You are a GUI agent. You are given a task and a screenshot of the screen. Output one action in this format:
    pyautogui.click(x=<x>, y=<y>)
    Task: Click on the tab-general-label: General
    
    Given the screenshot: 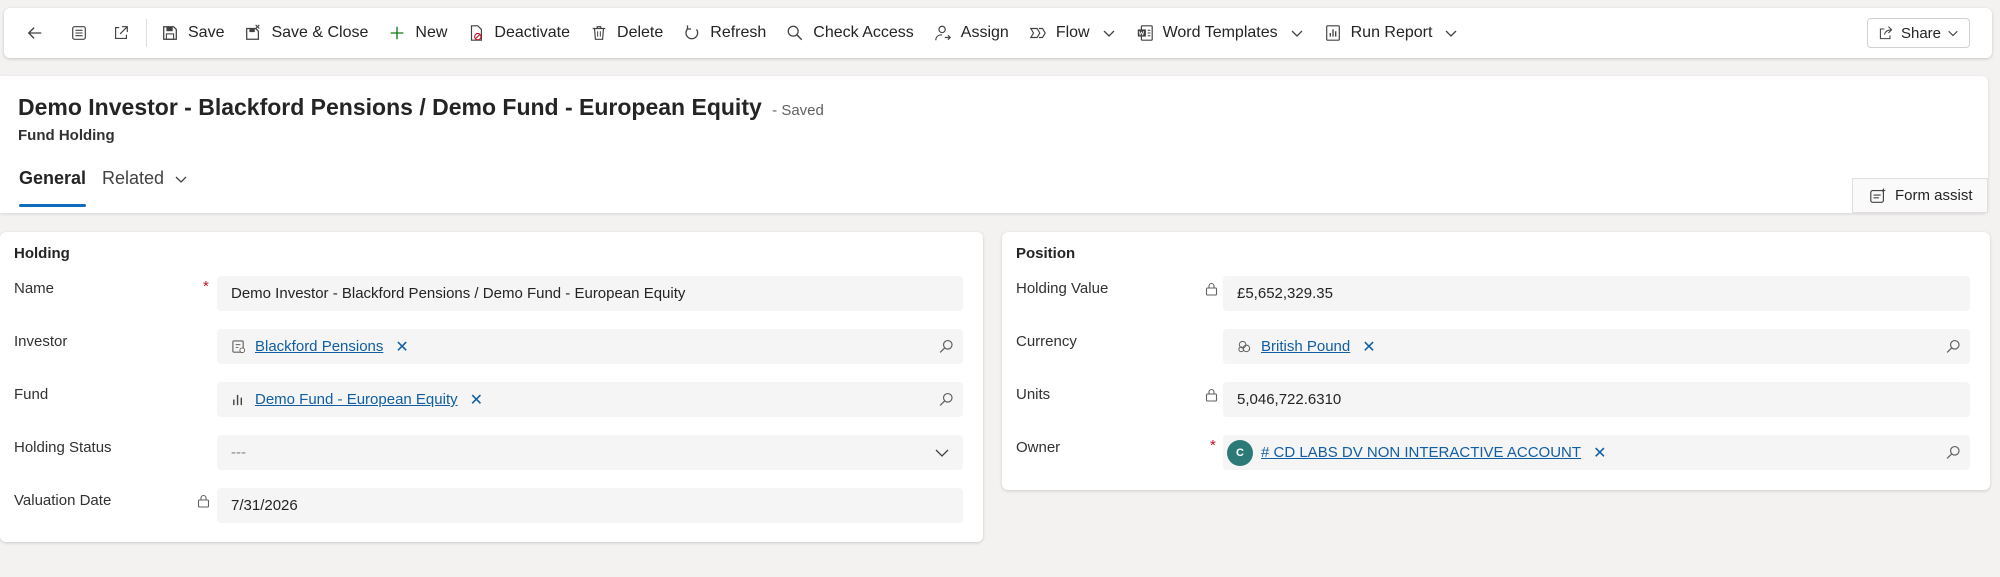 What is the action you would take?
    pyautogui.click(x=53, y=178)
    